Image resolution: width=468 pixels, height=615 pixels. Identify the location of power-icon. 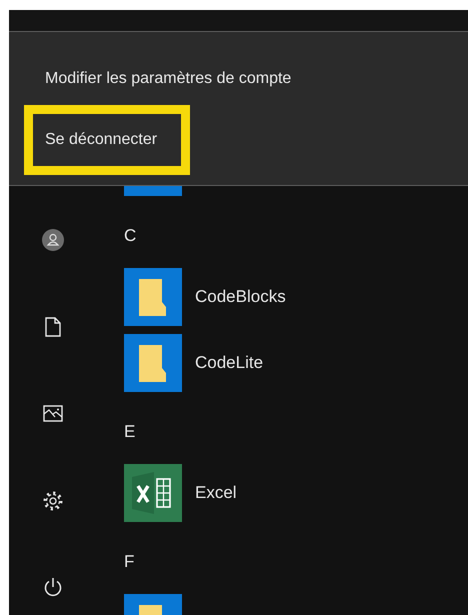
(52, 587).